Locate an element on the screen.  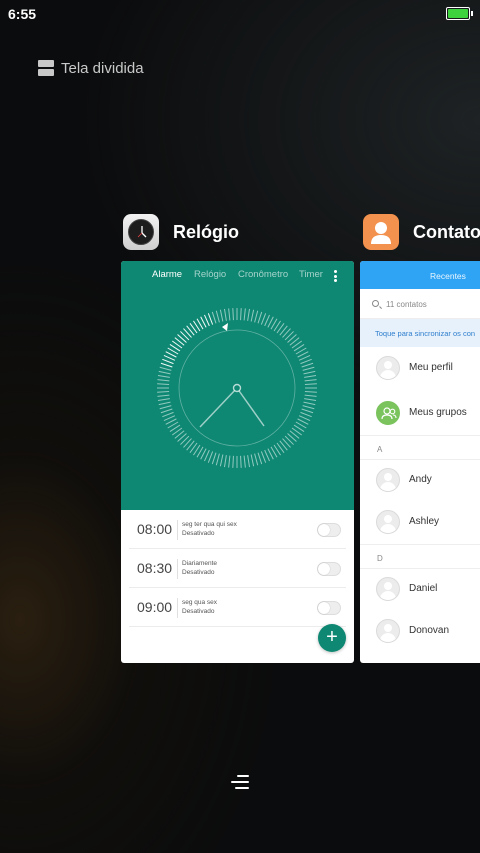
analog-clock-dial is located at coordinates (237, 388).